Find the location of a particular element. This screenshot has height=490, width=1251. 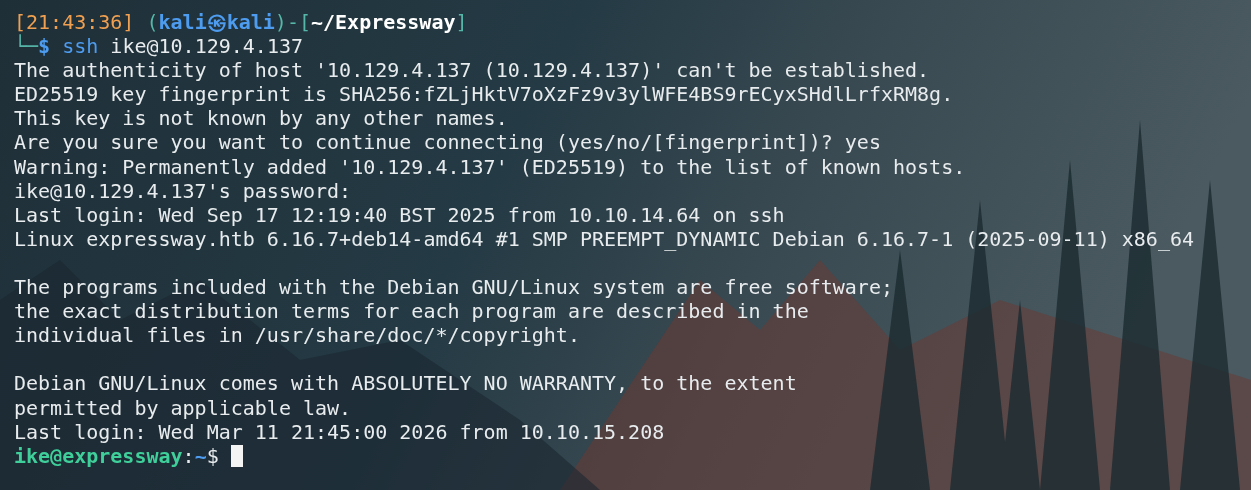

shell-prompt-line: ike@expressway:~$ is located at coordinates (632, 455).